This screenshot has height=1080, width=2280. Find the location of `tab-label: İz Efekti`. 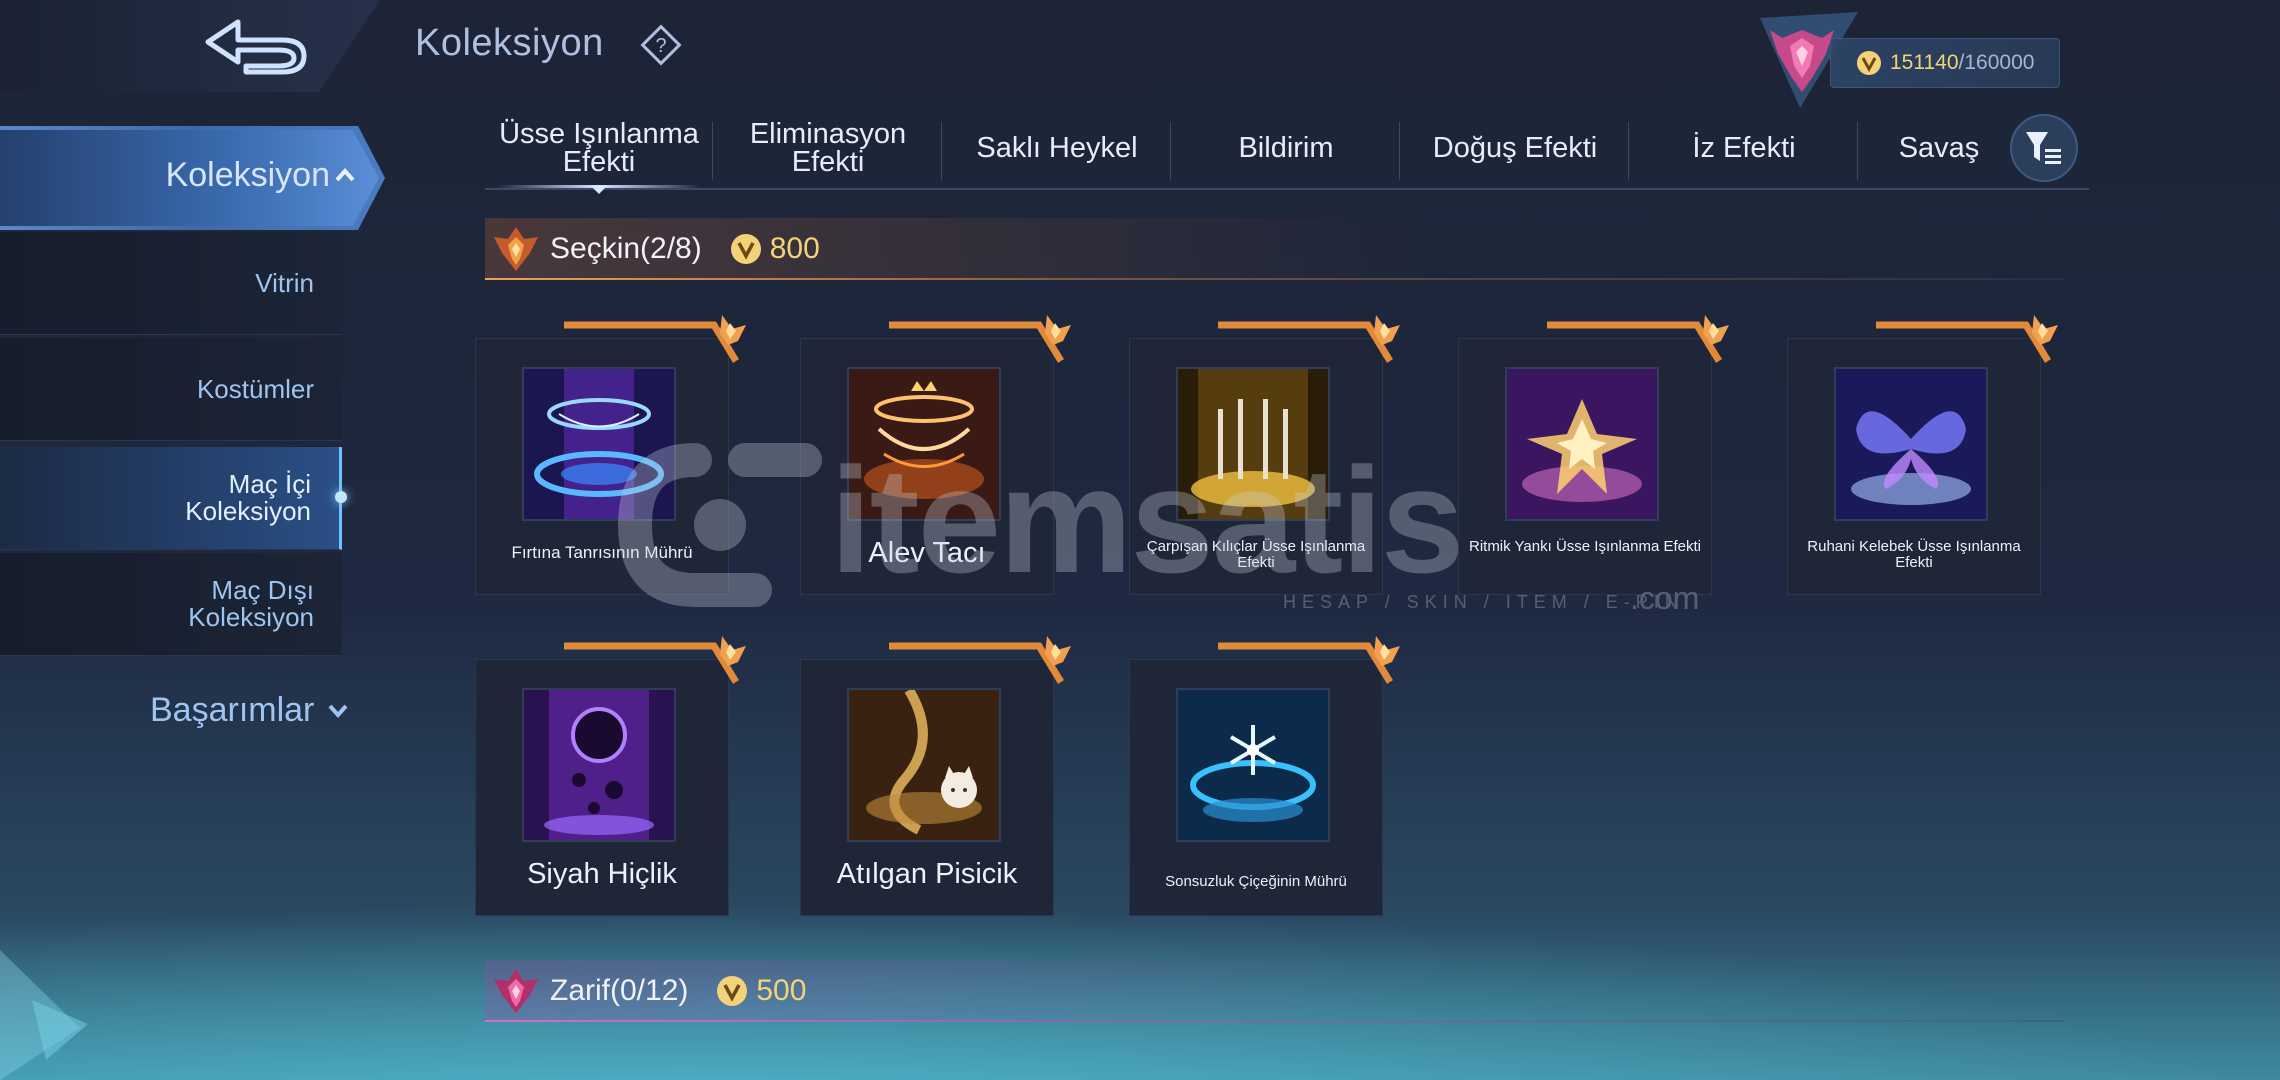

tab-label: İz Efekti is located at coordinates (1744, 148).